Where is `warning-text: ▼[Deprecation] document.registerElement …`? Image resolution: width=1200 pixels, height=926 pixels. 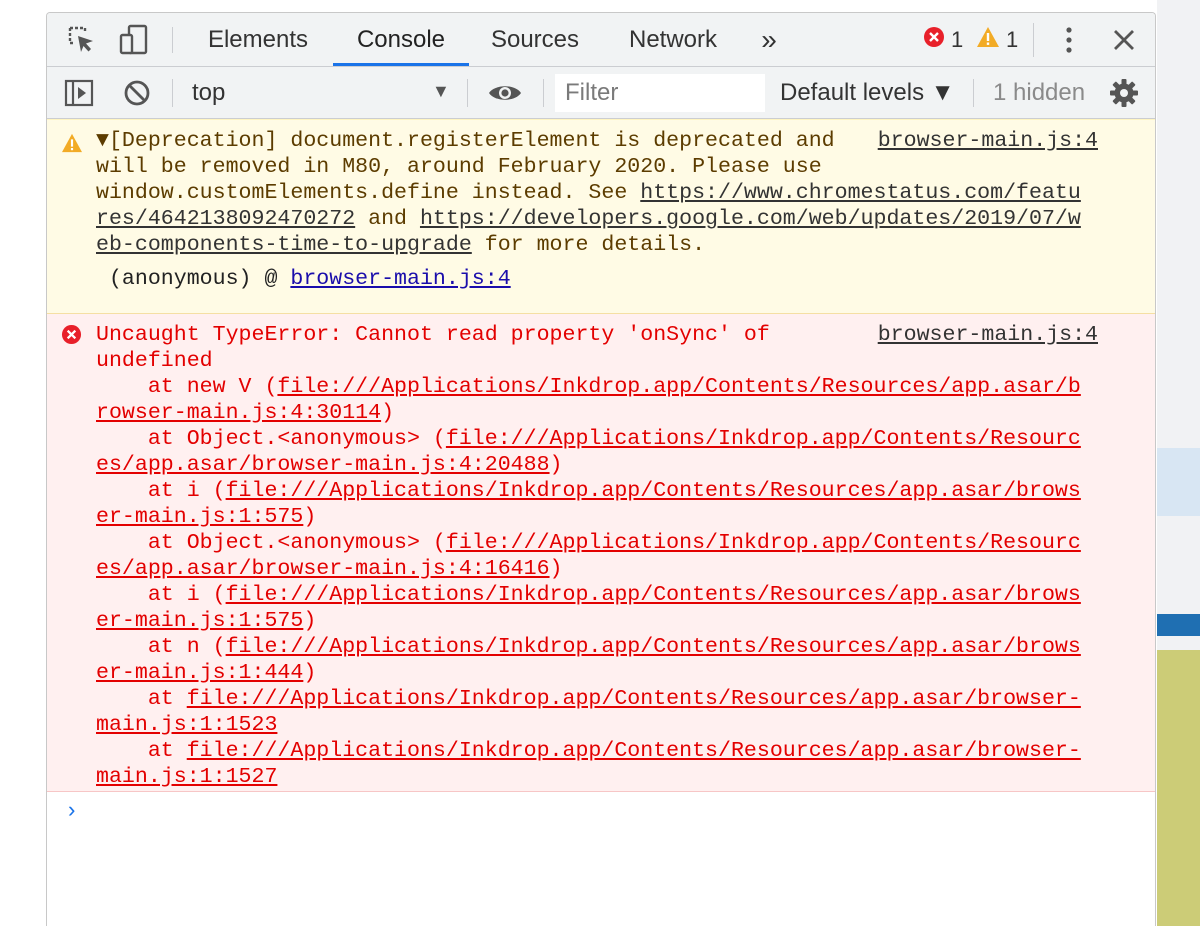
warning-text: ▼[Deprecation] document.registerElement … is located at coordinates (588, 210).